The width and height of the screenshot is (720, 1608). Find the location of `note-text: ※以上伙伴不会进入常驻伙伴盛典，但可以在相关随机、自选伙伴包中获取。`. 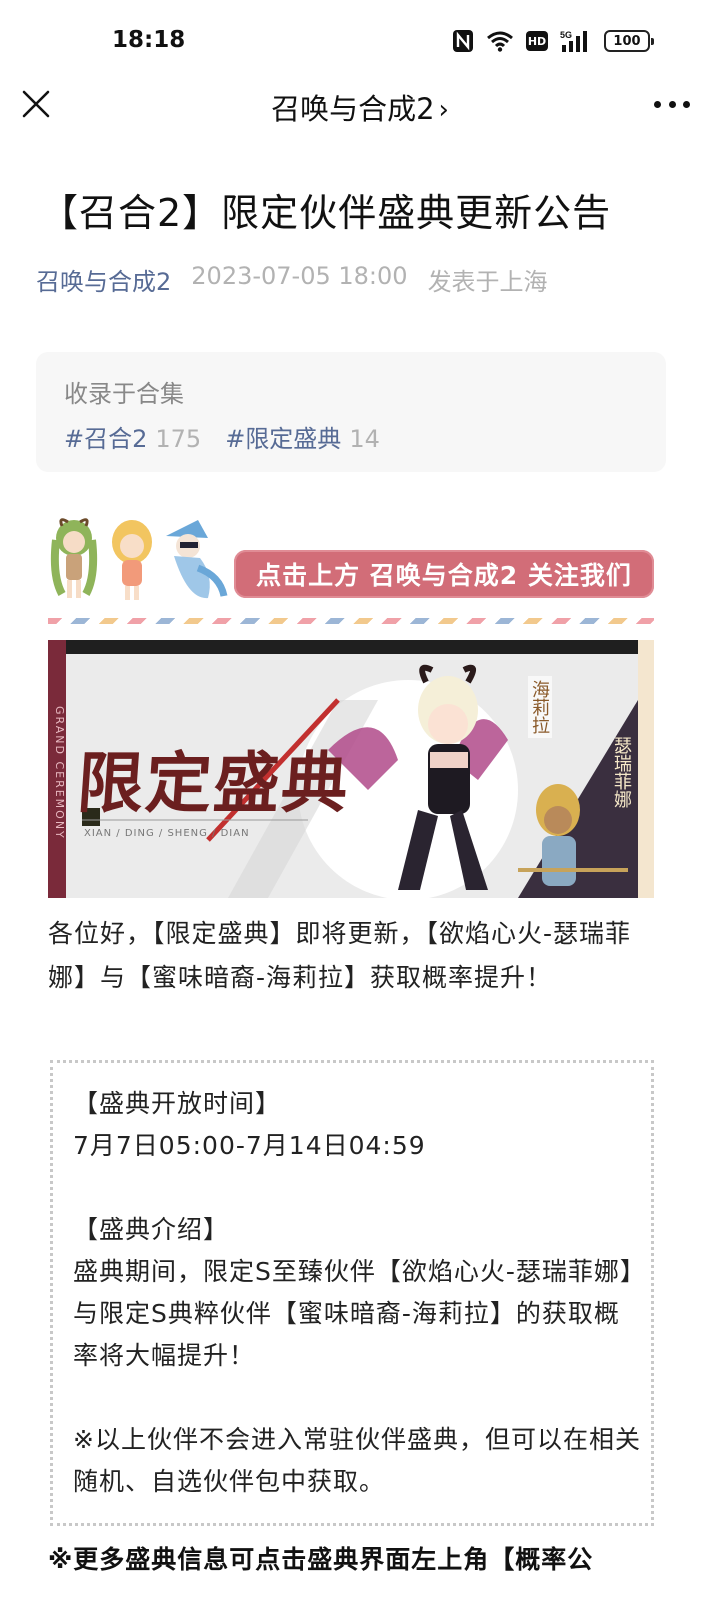

note-text: ※以上伙伴不会进入常驻伙伴盛典，但可以在相关随机、自选伙伴包中获取。 is located at coordinates (357, 1460).